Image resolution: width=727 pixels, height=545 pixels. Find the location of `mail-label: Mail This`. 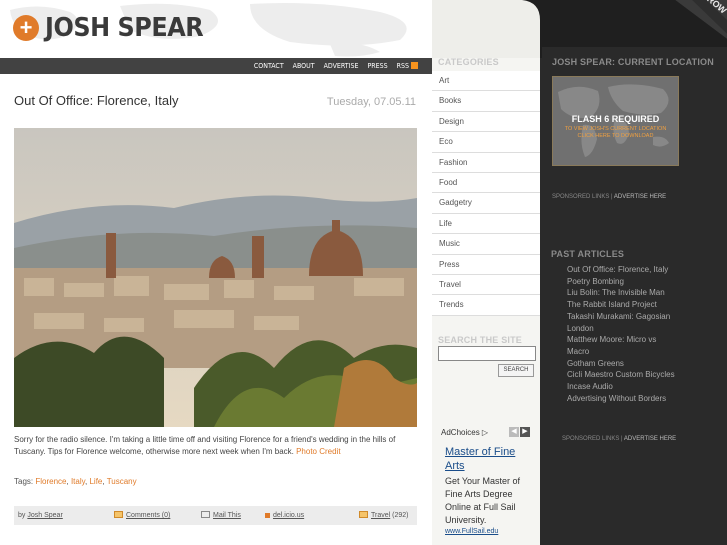

mail-label: Mail This is located at coordinates (227, 515).